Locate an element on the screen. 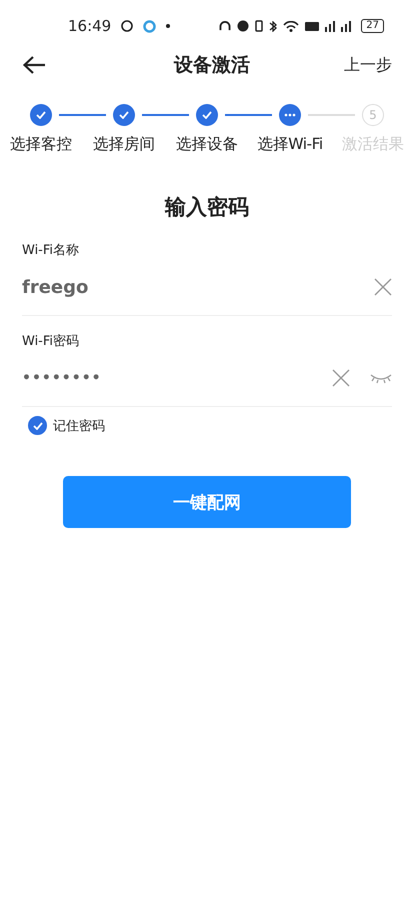 This screenshot has height=922, width=414. bluetooth-icon is located at coordinates (273, 26).